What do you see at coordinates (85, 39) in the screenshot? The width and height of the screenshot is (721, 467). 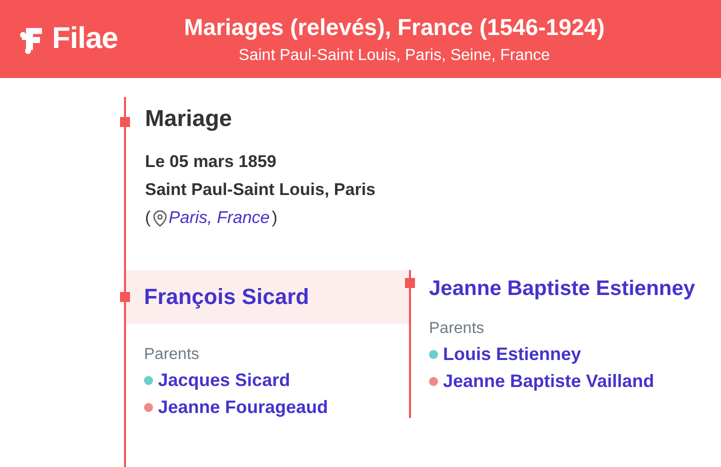 I see `logo-text: Filae` at bounding box center [85, 39].